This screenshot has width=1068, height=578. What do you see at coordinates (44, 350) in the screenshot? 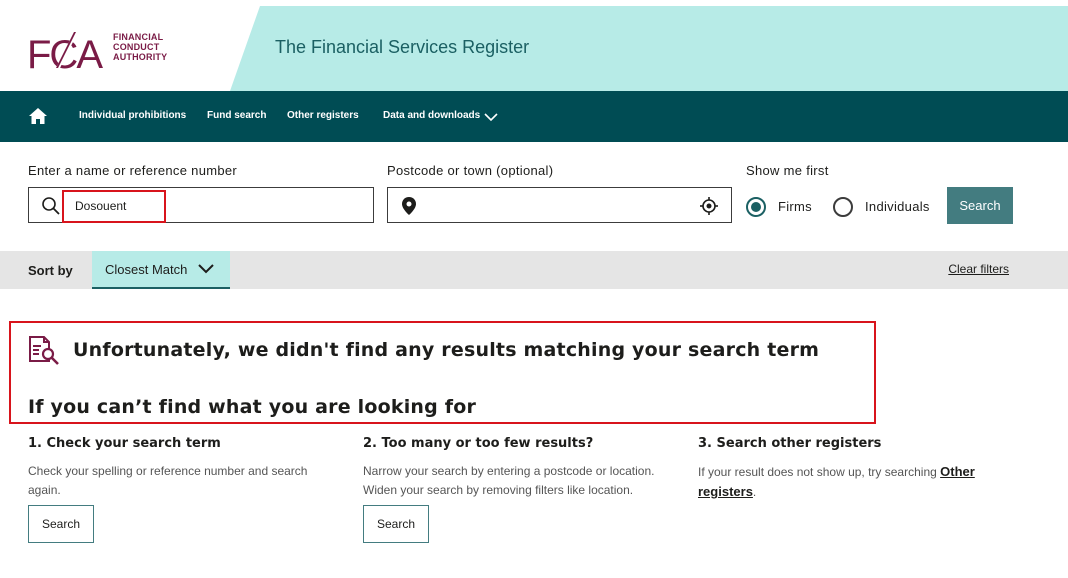
I see `document-search-icon` at bounding box center [44, 350].